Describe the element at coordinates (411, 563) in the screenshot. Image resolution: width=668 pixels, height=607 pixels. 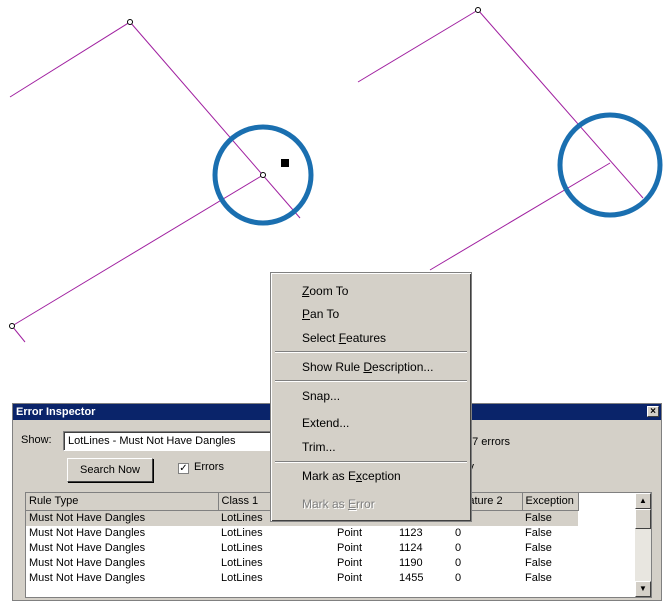
I see `table-cell: 1190` at that location.